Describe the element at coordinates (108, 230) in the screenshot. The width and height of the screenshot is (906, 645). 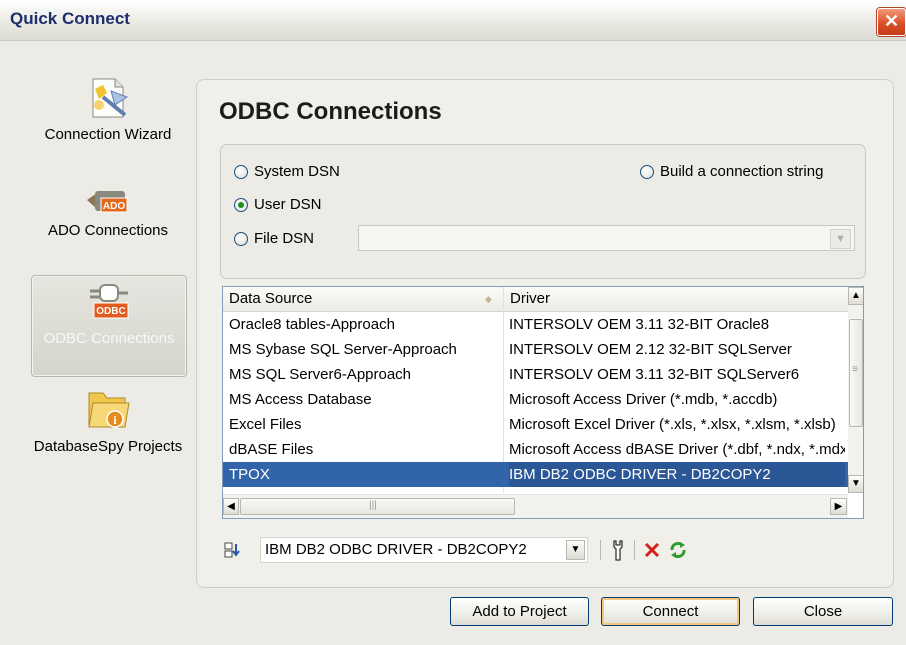
I see `sidebar-item-label: ADO Connections` at that location.